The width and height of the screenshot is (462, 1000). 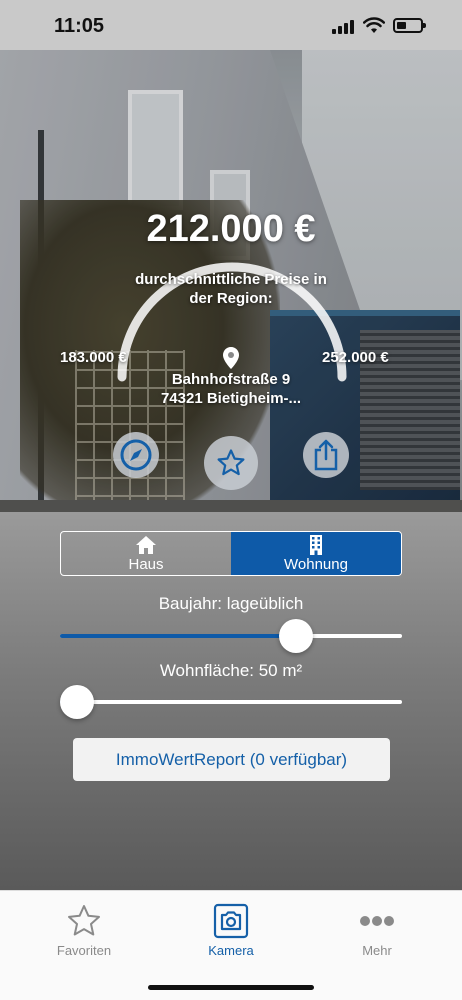 I want to click on tab-bar: Favoriten Kamera Mehr, so click(x=231, y=945).